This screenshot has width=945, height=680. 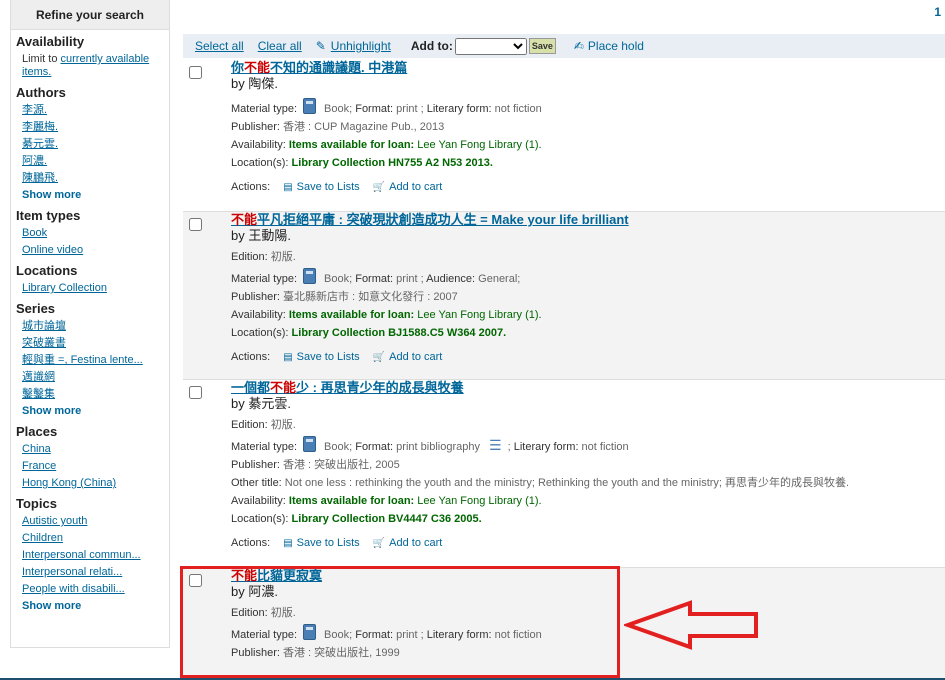 What do you see at coordinates (36, 449) in the screenshot?
I see `place-facet-item: China` at bounding box center [36, 449].